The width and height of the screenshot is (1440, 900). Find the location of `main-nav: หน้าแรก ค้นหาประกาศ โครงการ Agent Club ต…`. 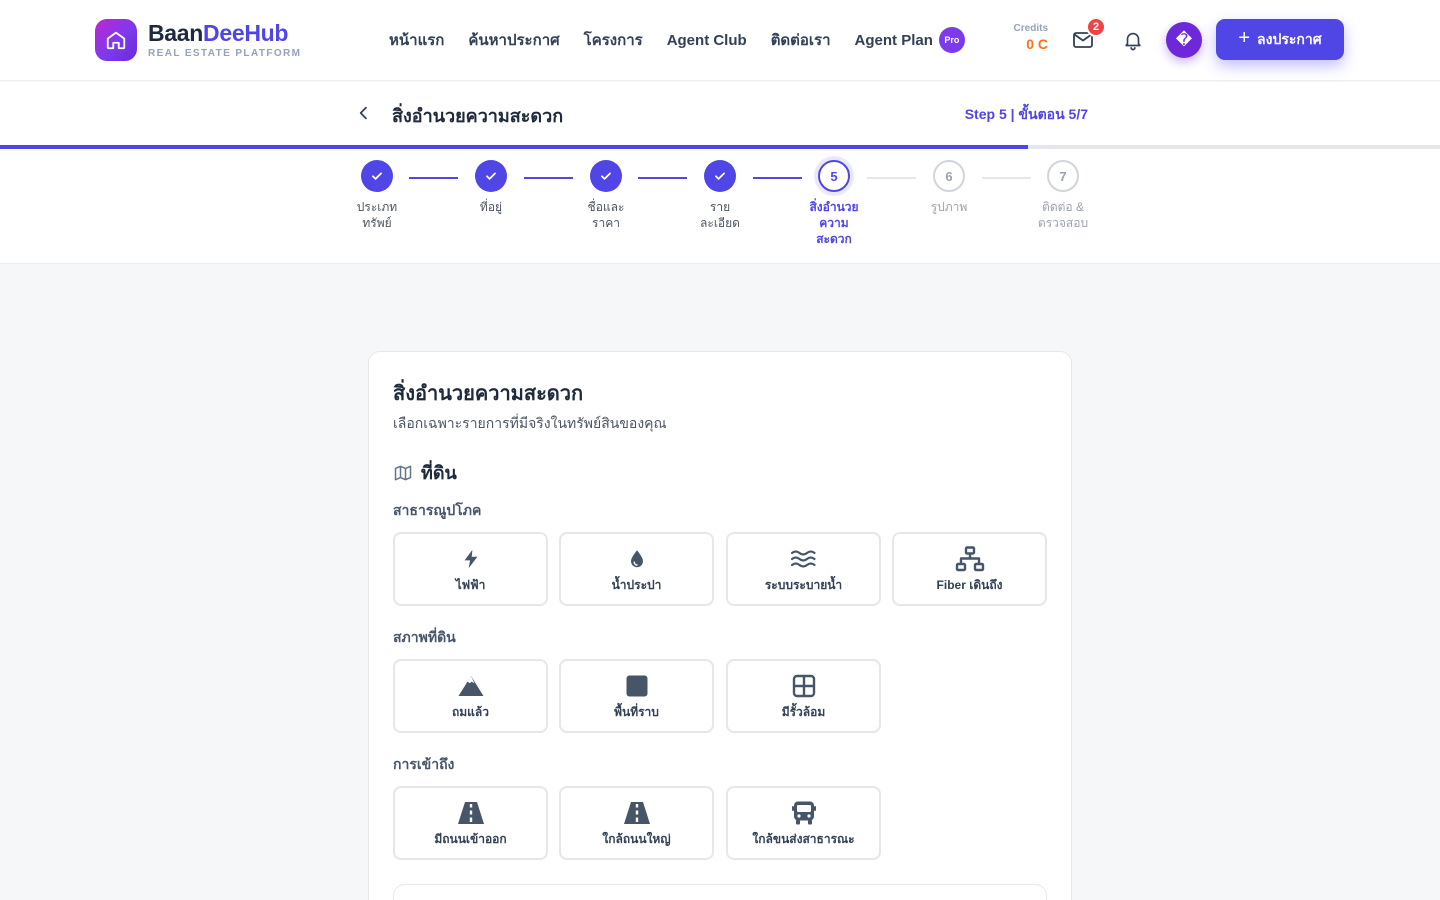

main-nav: หน้าแรก ค้นหาประกาศ โครงการ Agent Club ต… is located at coordinates (677, 40).